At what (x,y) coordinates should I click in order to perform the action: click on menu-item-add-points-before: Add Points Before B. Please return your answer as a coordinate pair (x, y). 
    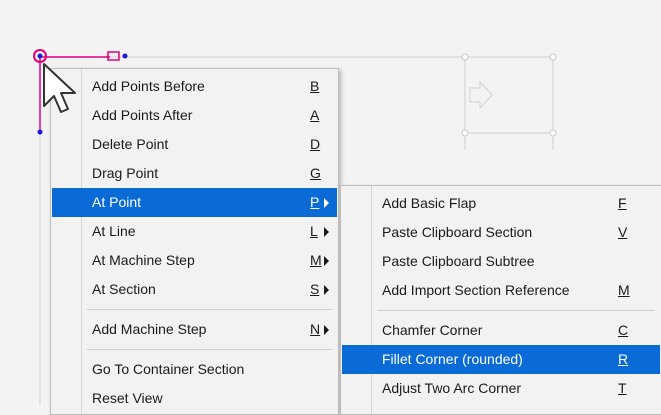
    Looking at the image, I should click on (194, 86).